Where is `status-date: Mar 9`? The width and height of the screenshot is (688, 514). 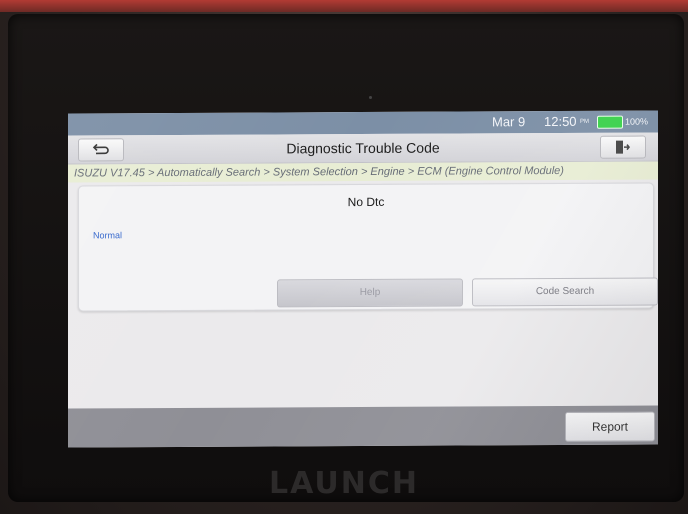
status-date: Mar 9 is located at coordinates (509, 122).